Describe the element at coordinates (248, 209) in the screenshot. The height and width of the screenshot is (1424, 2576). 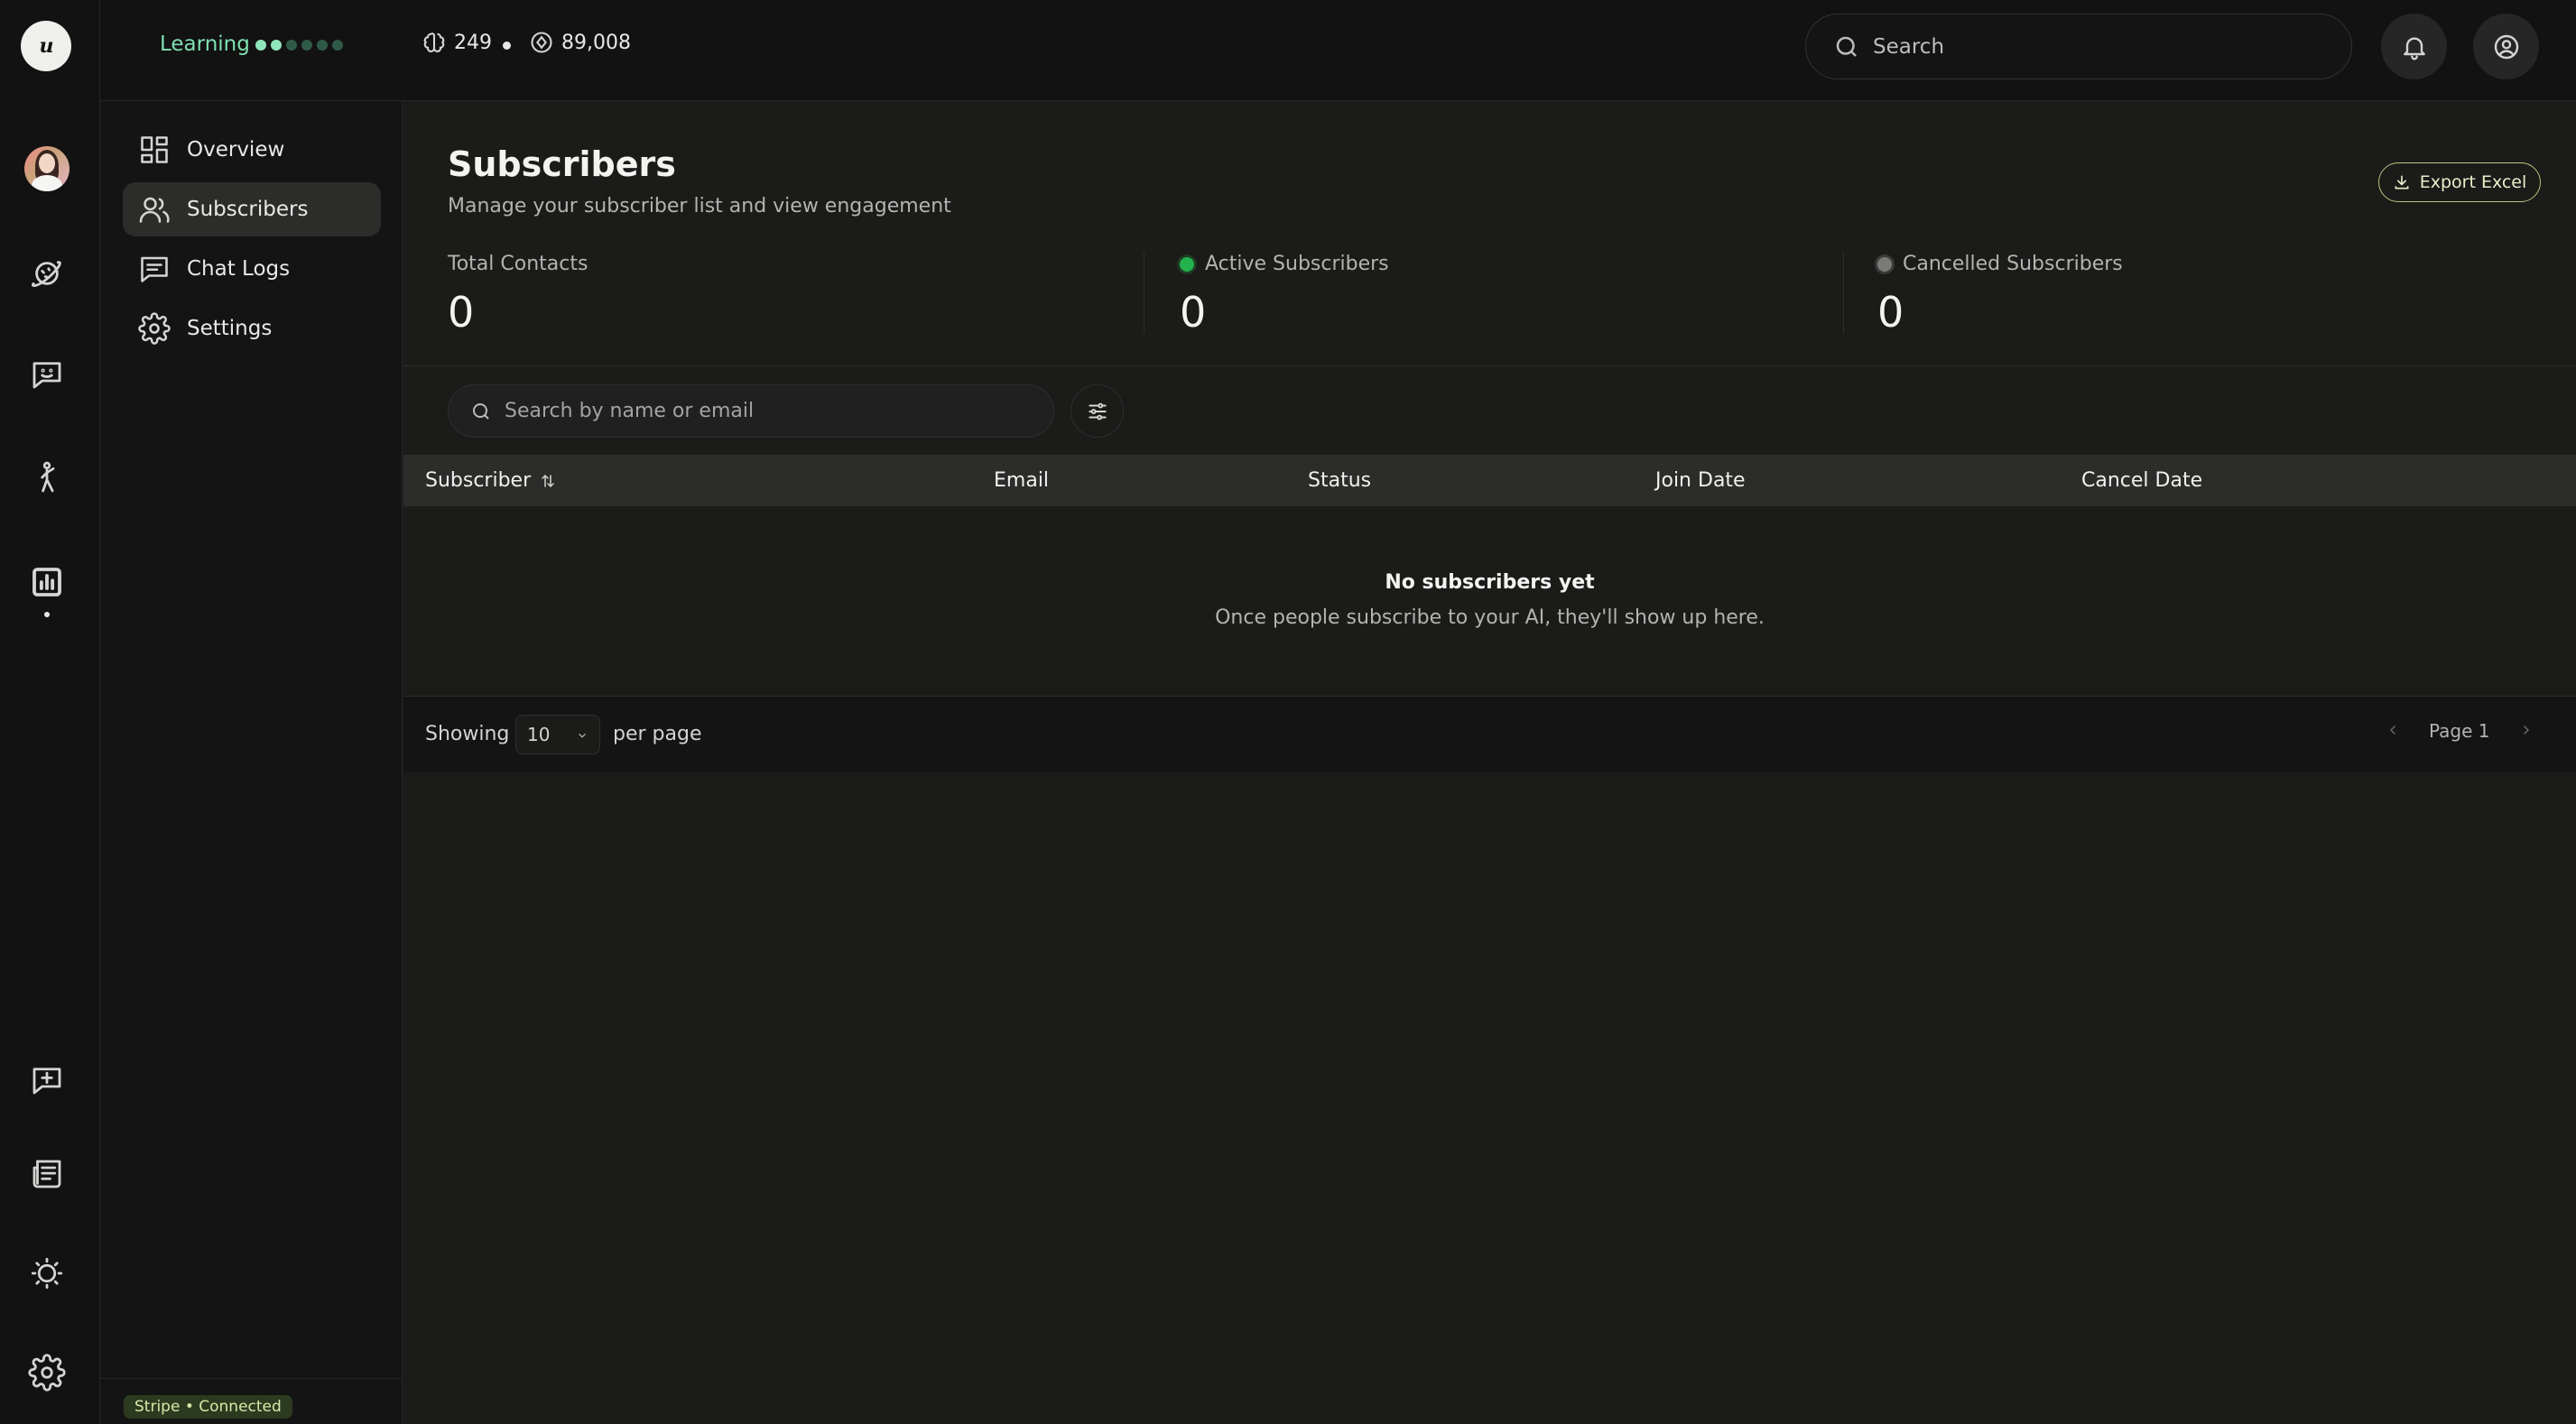
I see `nav-item-label: Subscribers` at that location.